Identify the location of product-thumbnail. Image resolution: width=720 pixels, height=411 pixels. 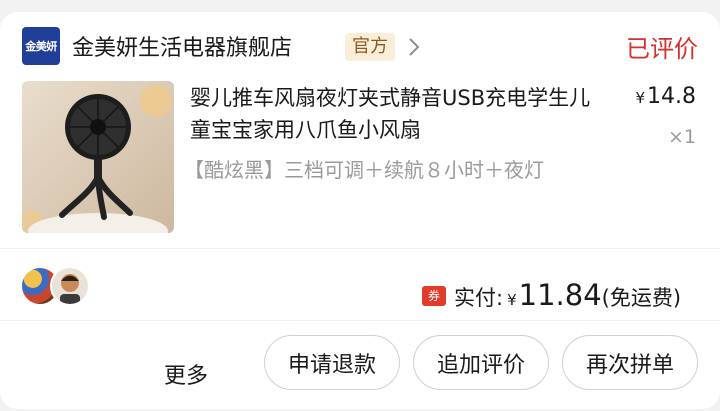
(98, 157).